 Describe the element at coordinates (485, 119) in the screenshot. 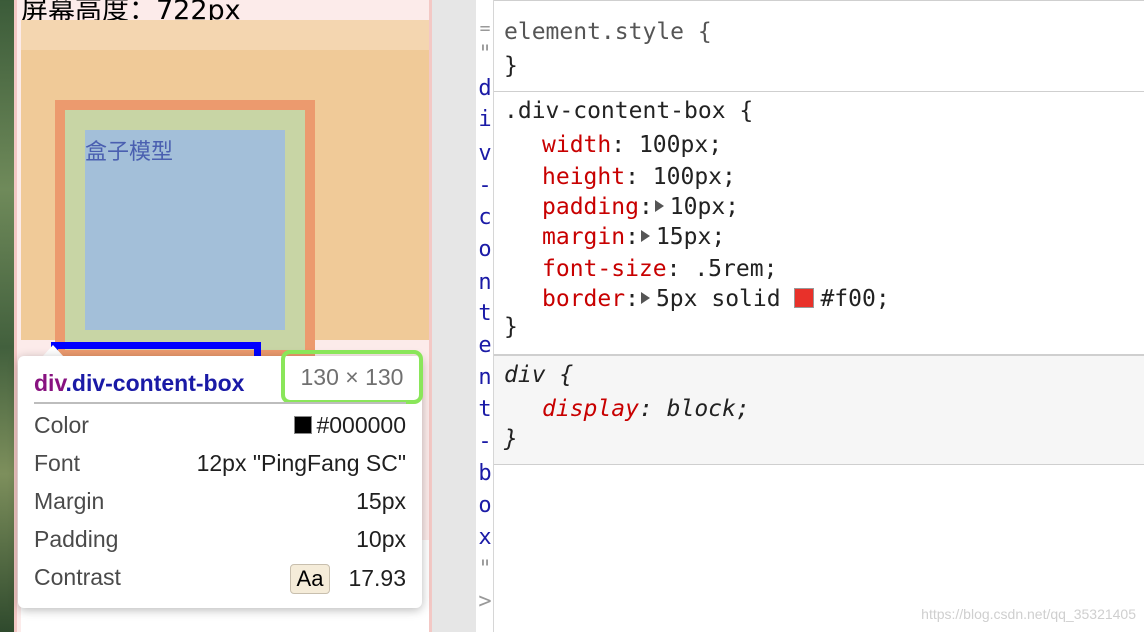

I see `dom-char: i` at that location.